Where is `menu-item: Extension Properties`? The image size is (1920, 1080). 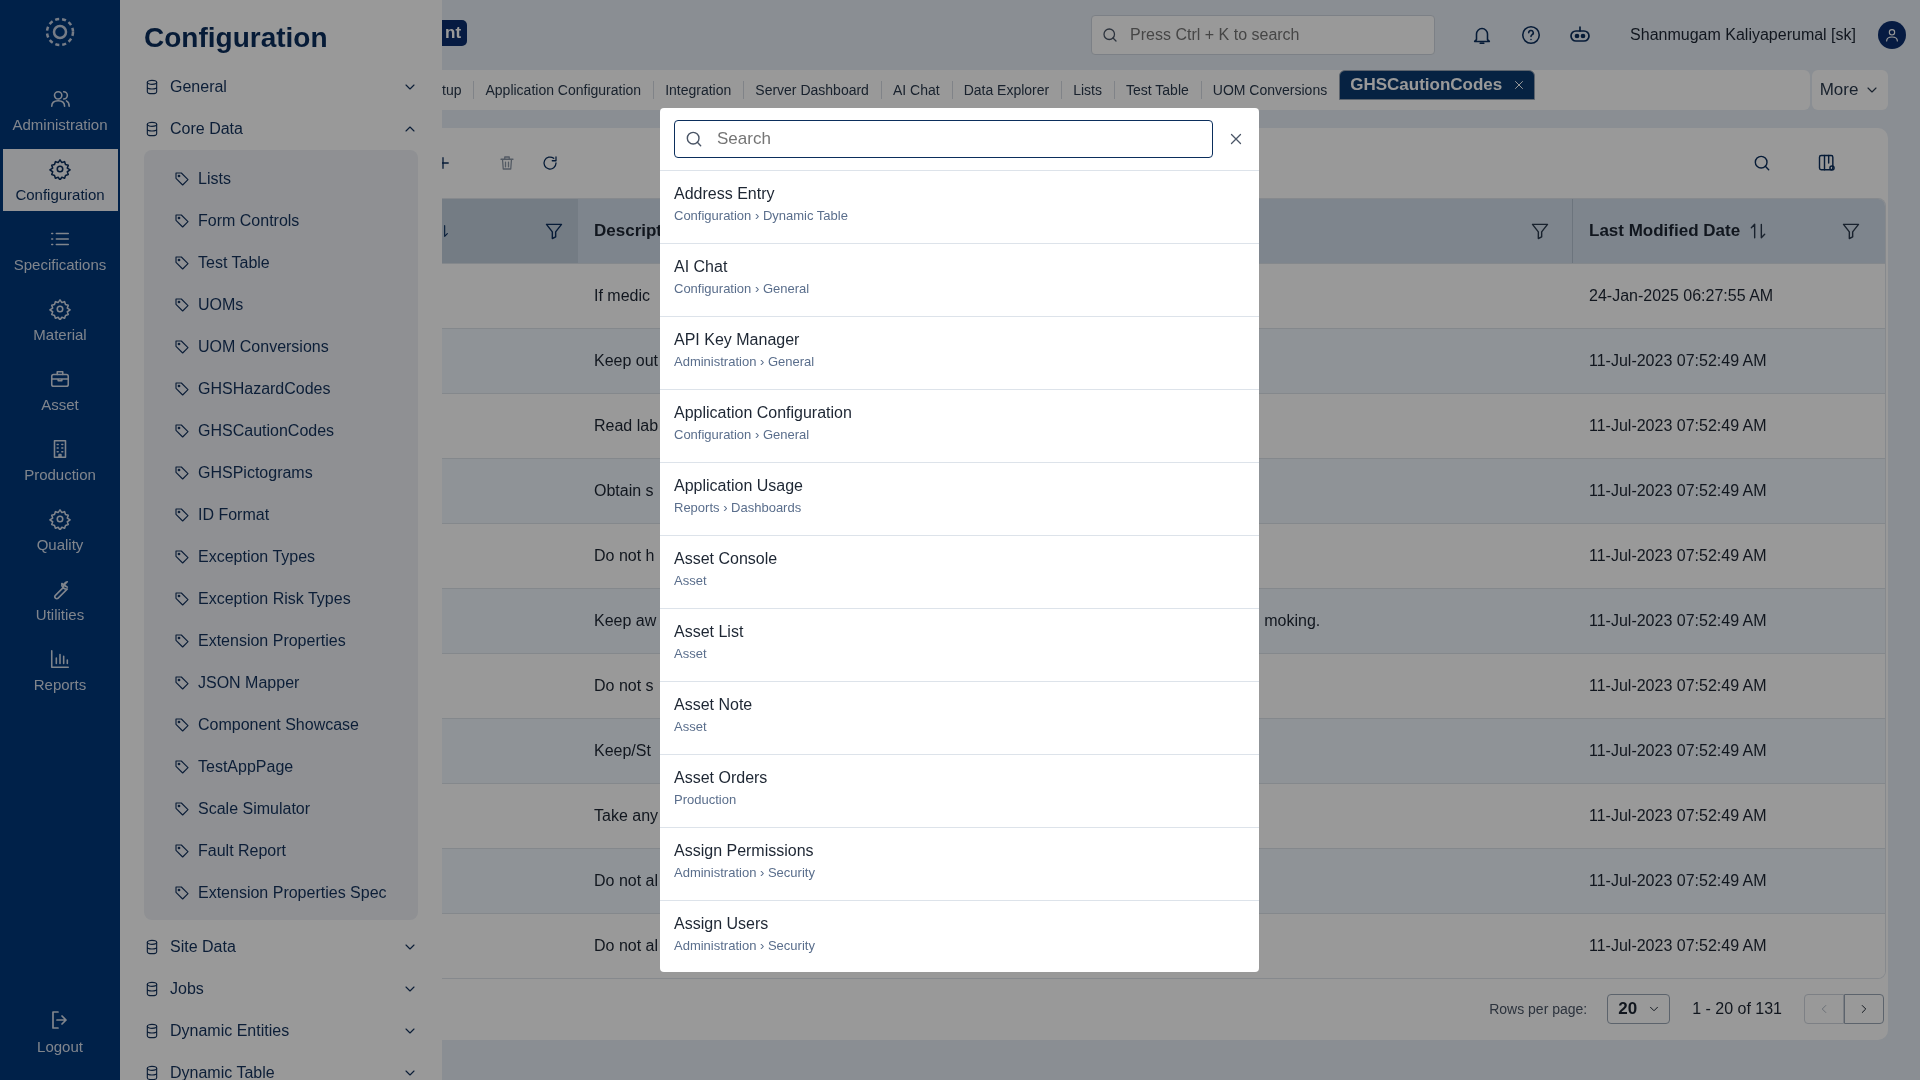
menu-item: Extension Properties is located at coordinates (281, 641).